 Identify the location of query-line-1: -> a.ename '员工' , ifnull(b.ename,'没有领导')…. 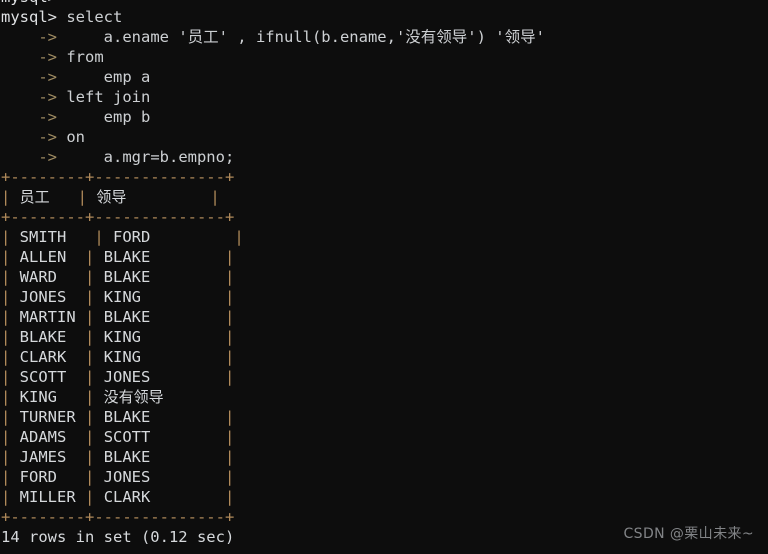
(384, 37).